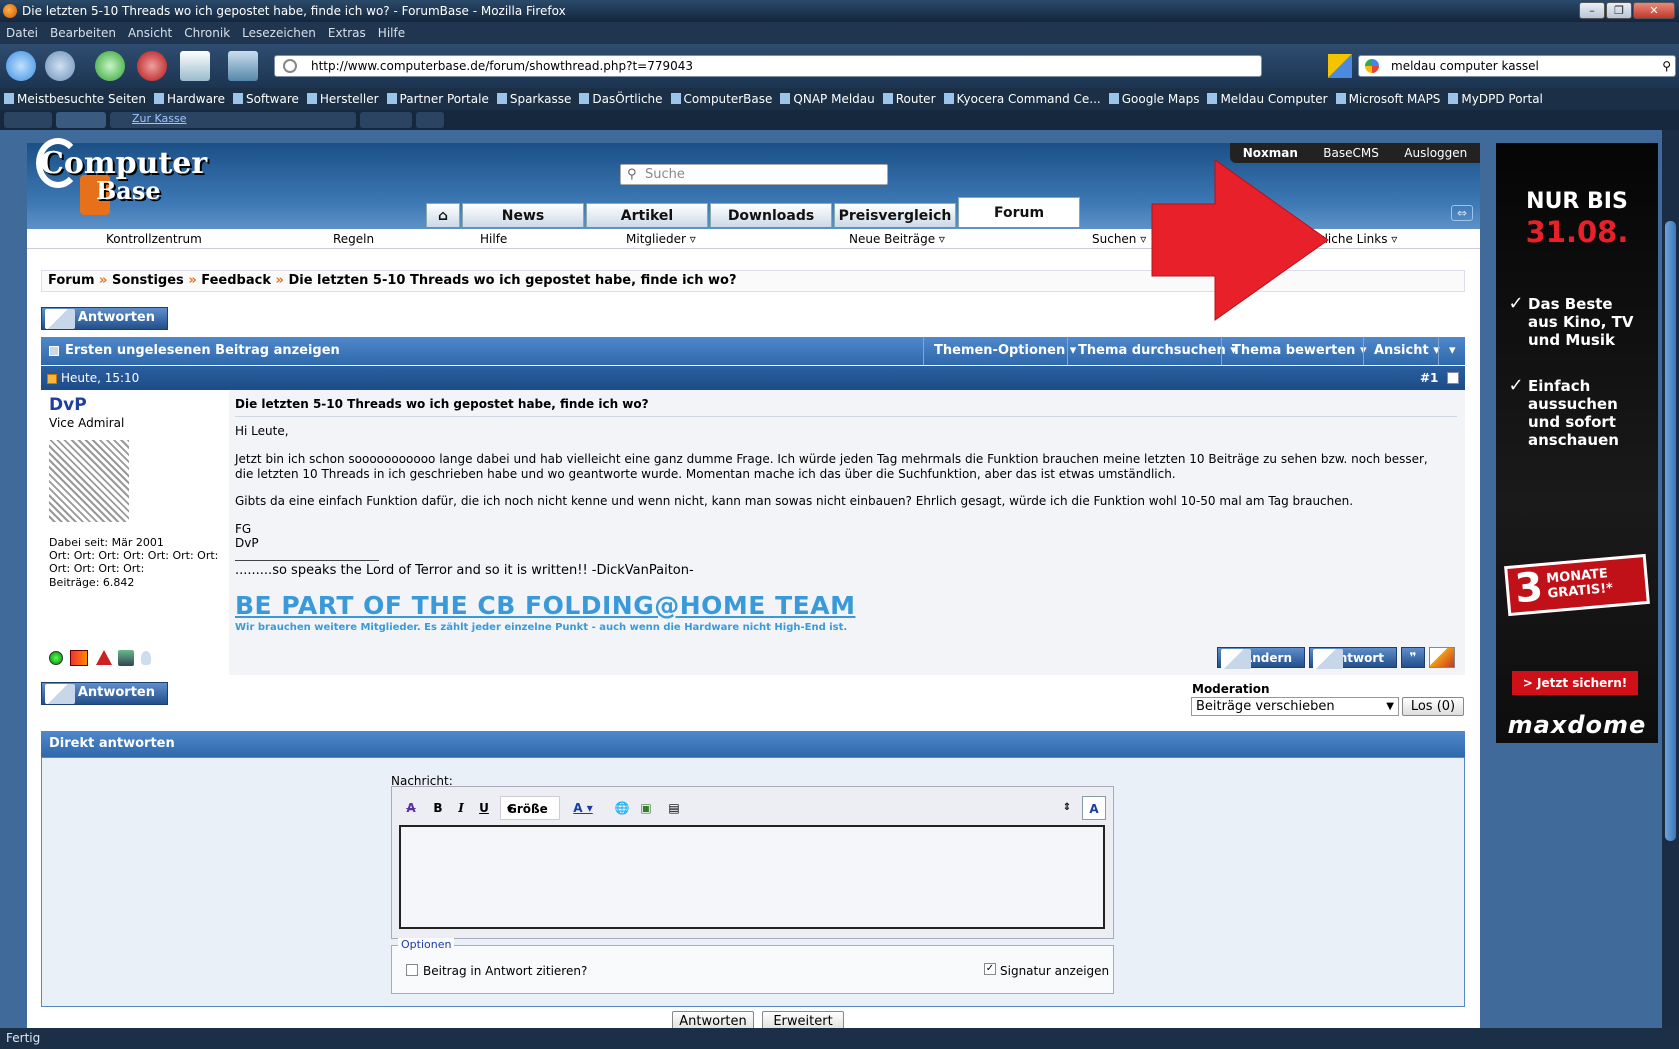  What do you see at coordinates (190, 350) in the screenshot?
I see `first-unread-link: Ersten ungelesenen Beitrag anzeigen` at bounding box center [190, 350].